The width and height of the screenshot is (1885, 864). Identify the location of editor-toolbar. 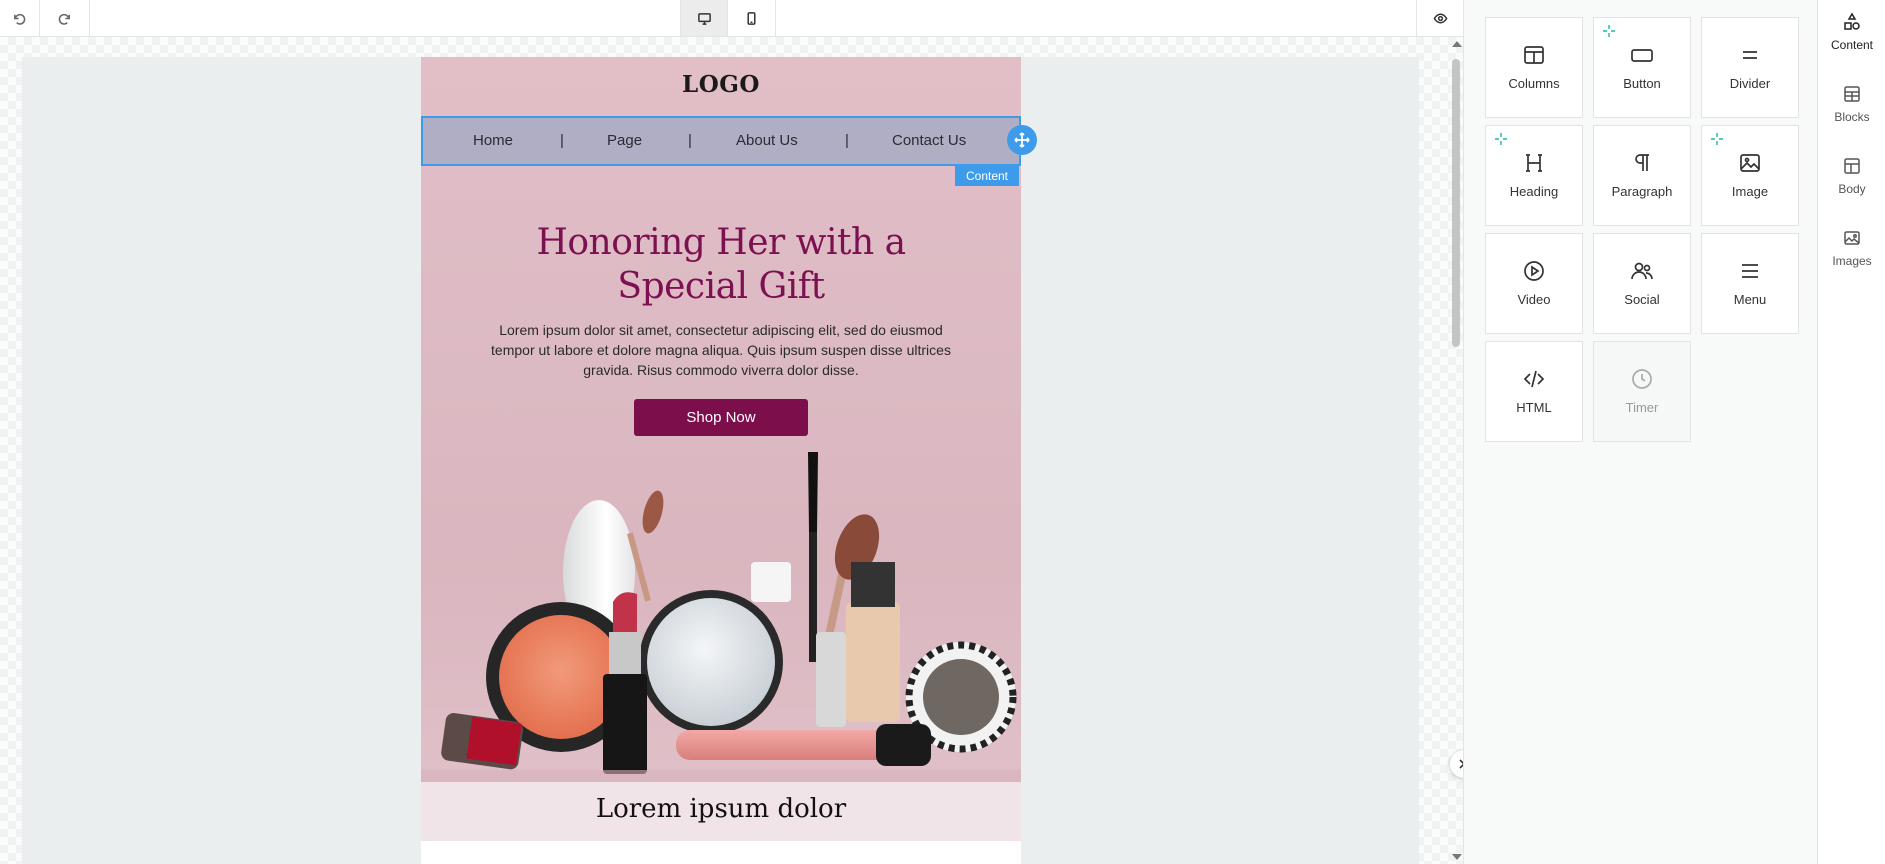
(731, 18).